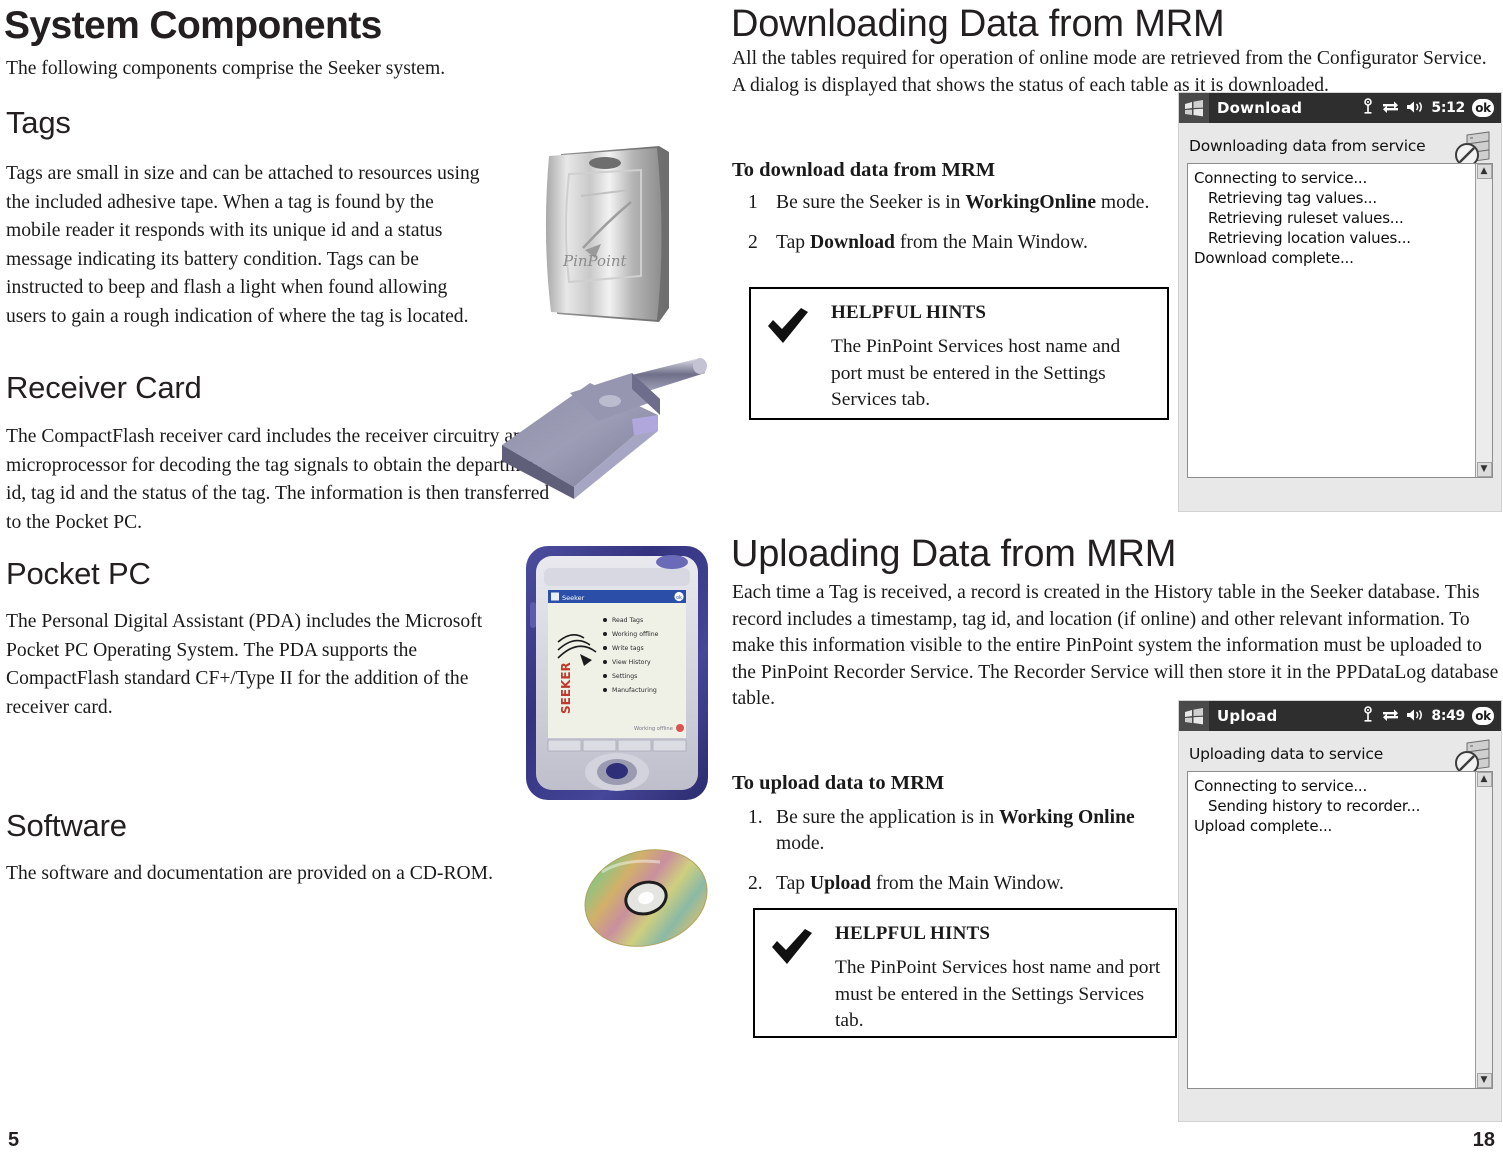  I want to click on svg-text: View History, so click(631, 662).